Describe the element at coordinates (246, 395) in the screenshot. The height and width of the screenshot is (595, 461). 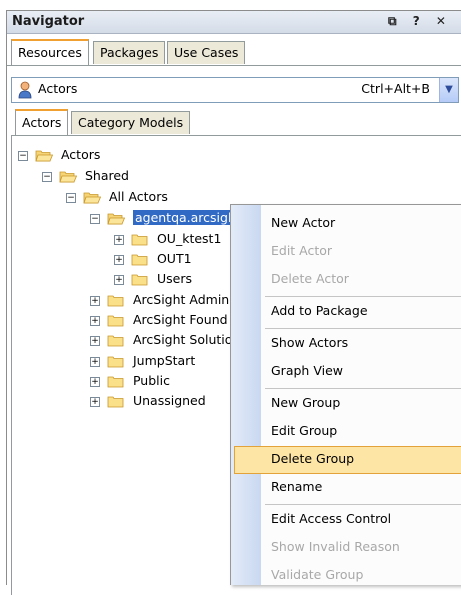
I see `menu-icon-strip` at that location.